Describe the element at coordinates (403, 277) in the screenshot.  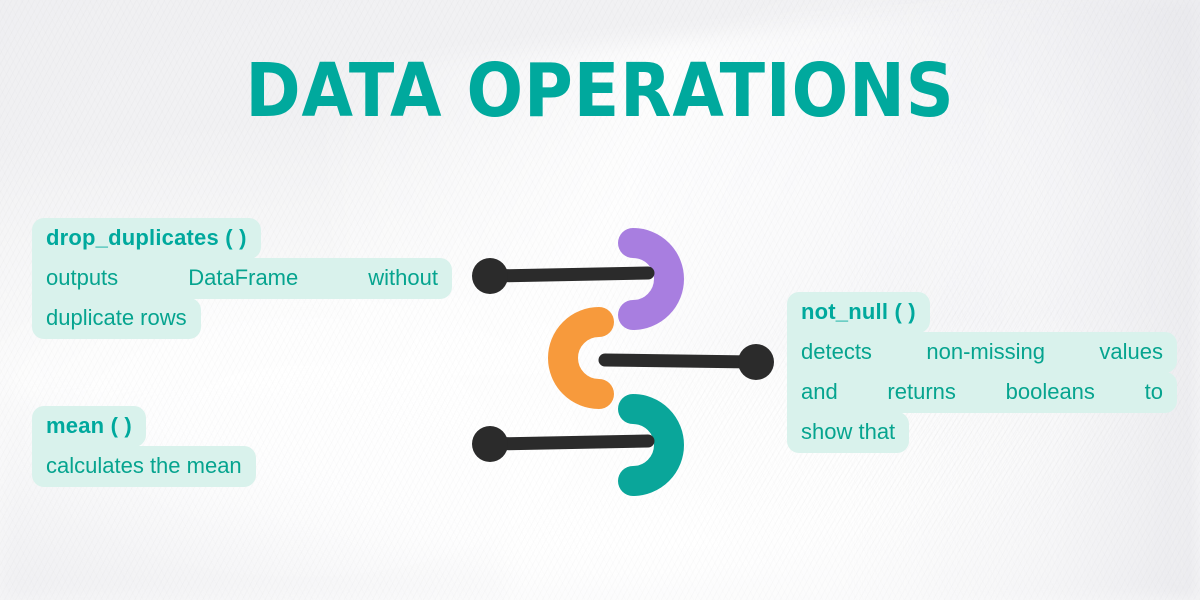
I see `word: without` at that location.